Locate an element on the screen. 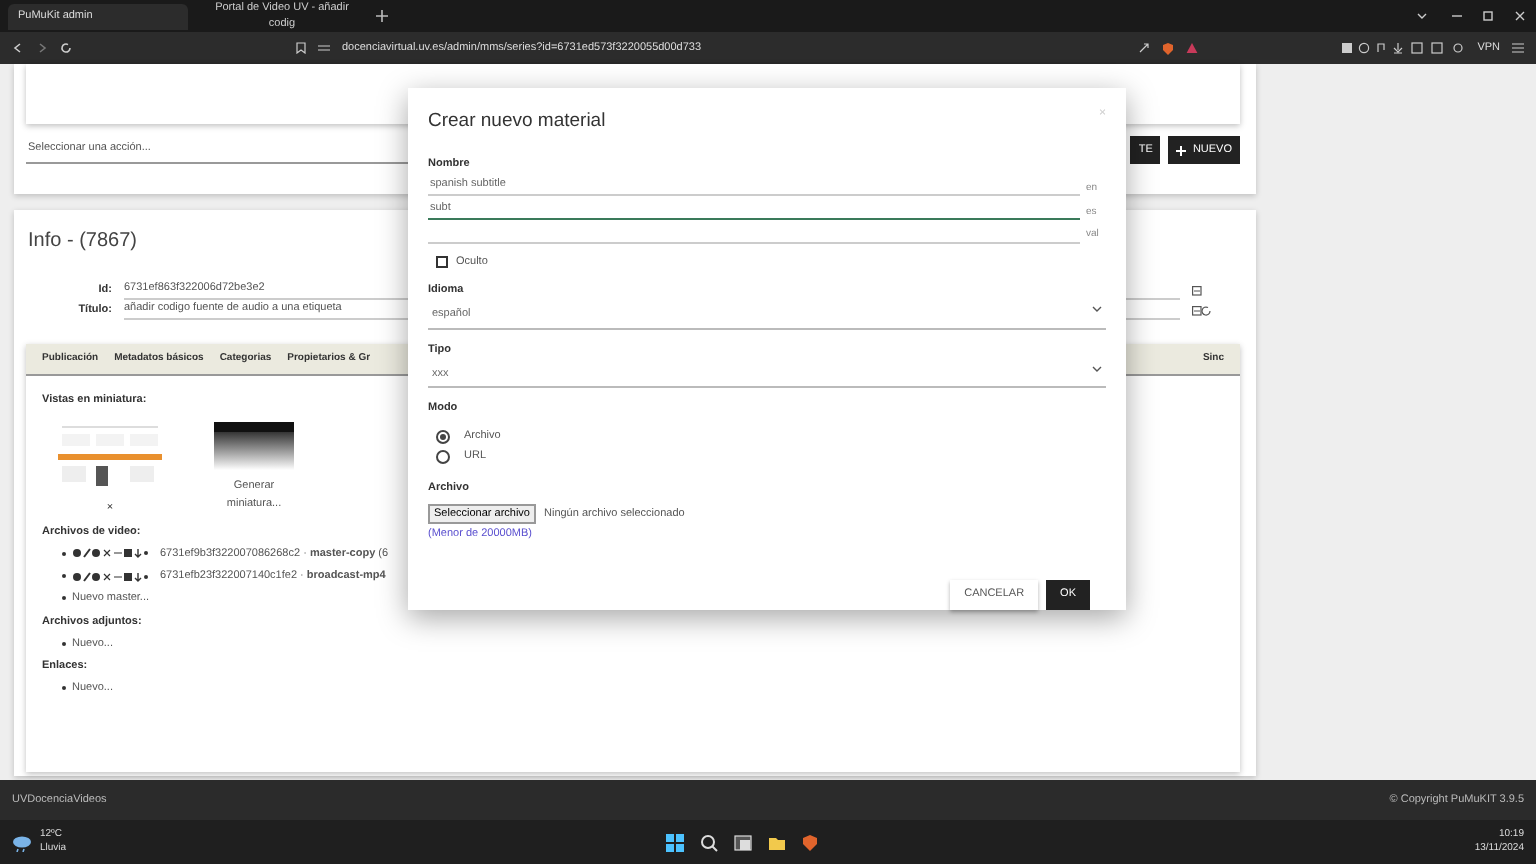  weather-icon is located at coordinates (22, 842).